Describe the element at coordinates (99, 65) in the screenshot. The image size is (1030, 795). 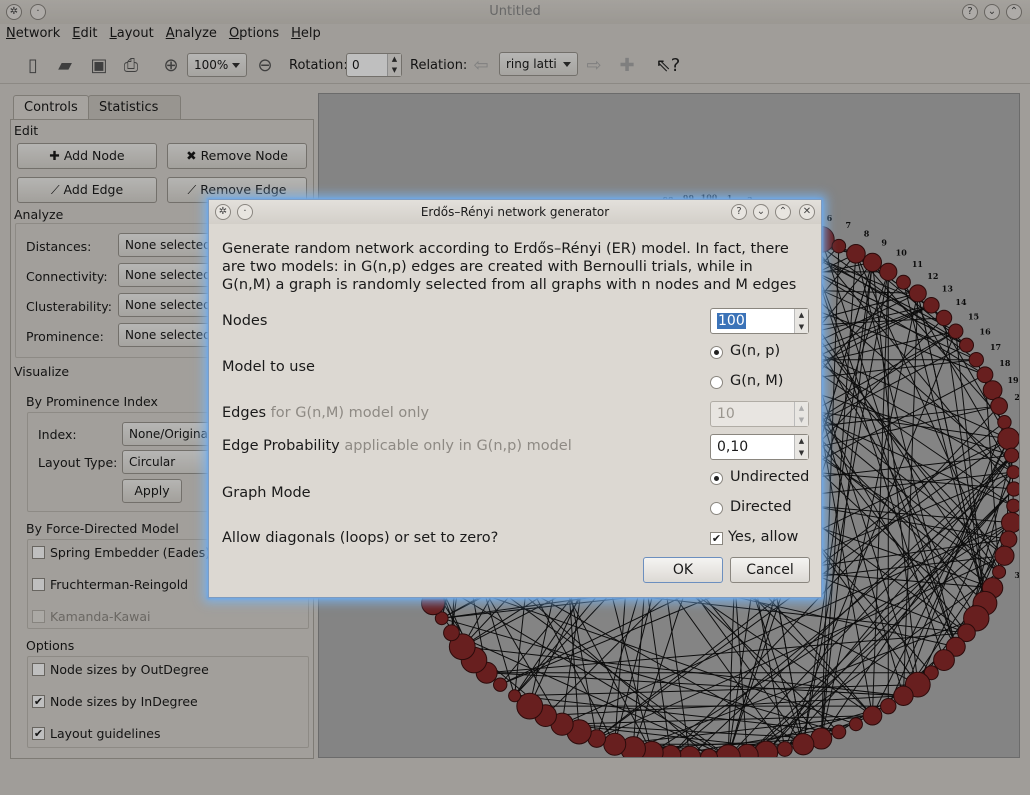
I see `save-icon: ▣` at that location.